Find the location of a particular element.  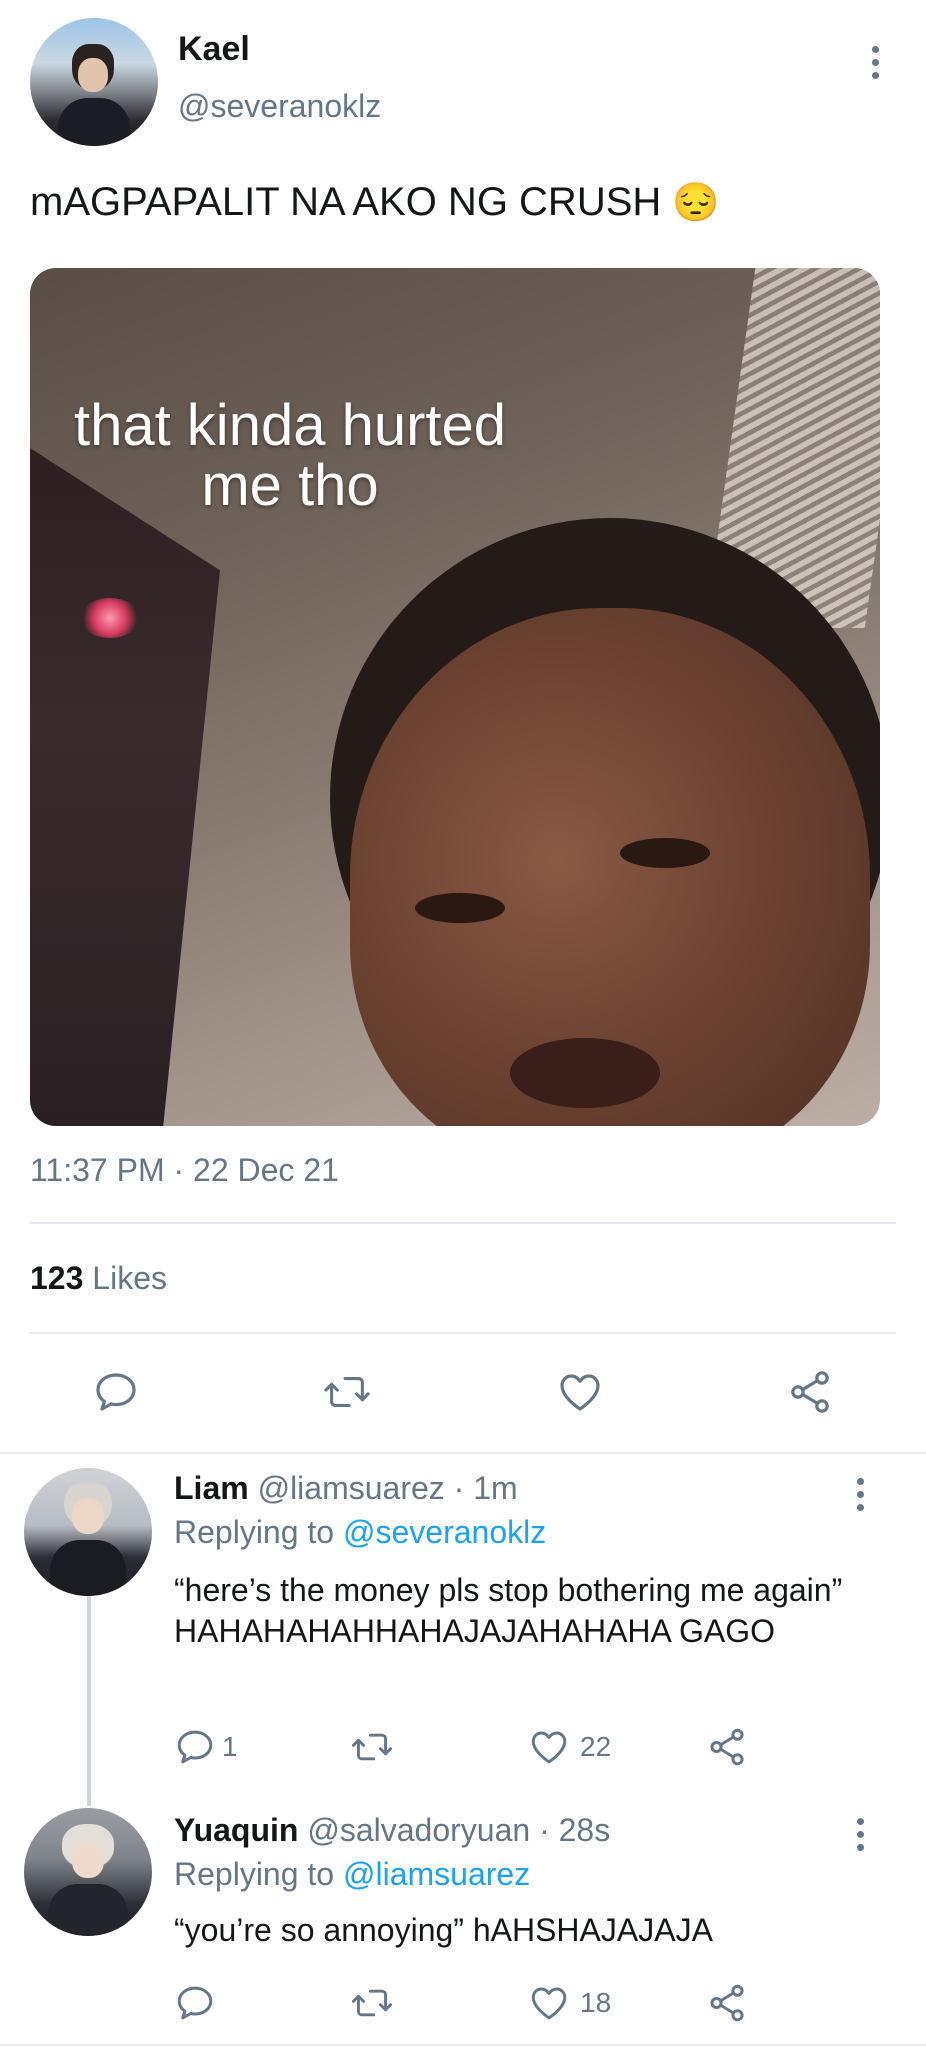

tweet-text: mAGPAPALIT NA AKO NG CRUSH 😔 is located at coordinates (375, 202).